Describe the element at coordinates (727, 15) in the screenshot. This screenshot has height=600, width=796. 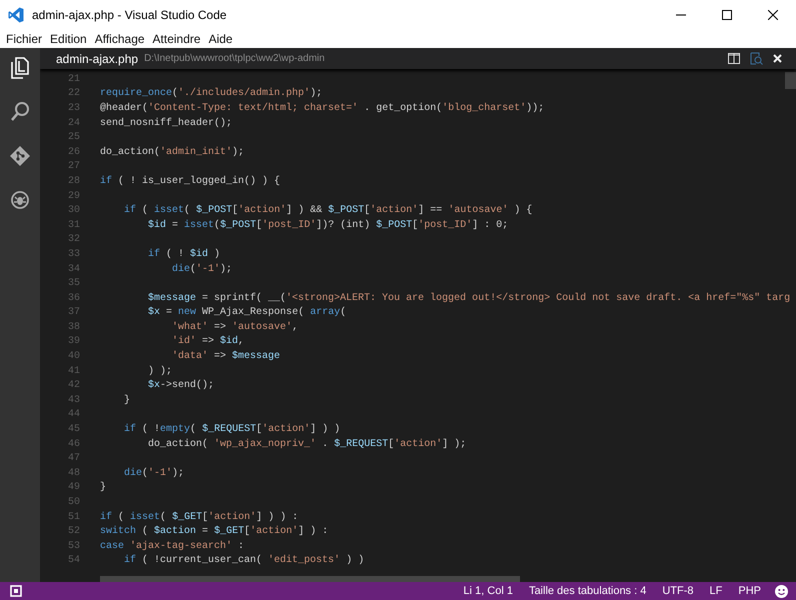
I see `maximize-icon` at that location.